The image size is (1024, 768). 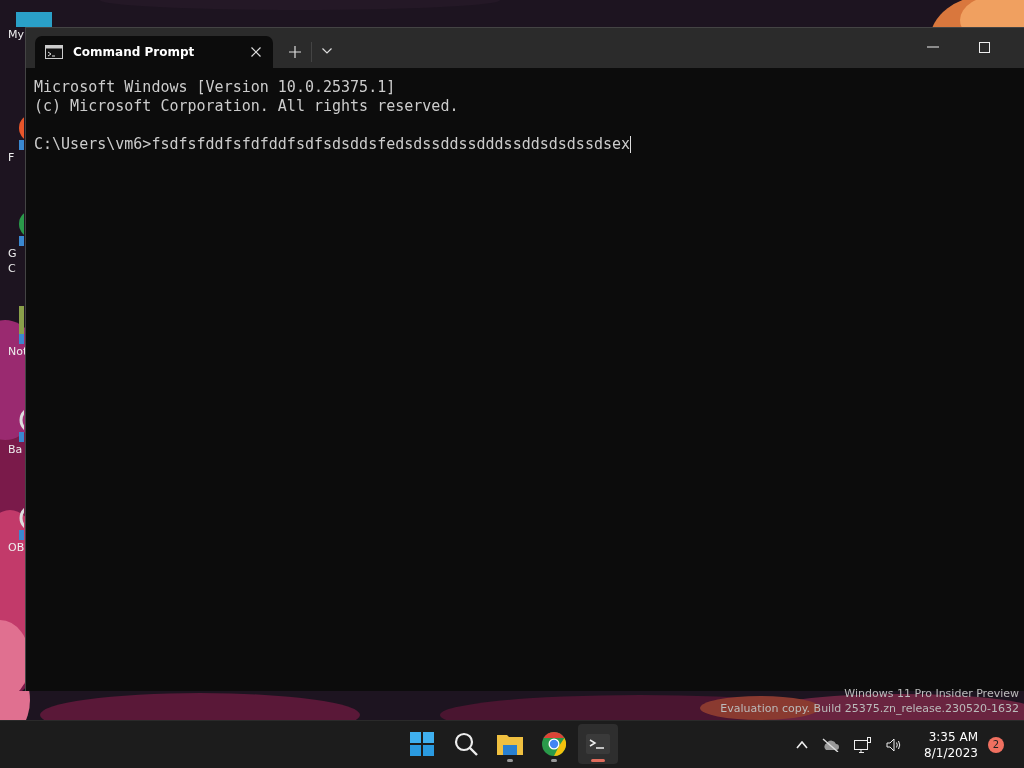 What do you see at coordinates (215, 87) in the screenshot?
I see `console-line: Microsoft Windows [Version 10.0.25375.1]` at bounding box center [215, 87].